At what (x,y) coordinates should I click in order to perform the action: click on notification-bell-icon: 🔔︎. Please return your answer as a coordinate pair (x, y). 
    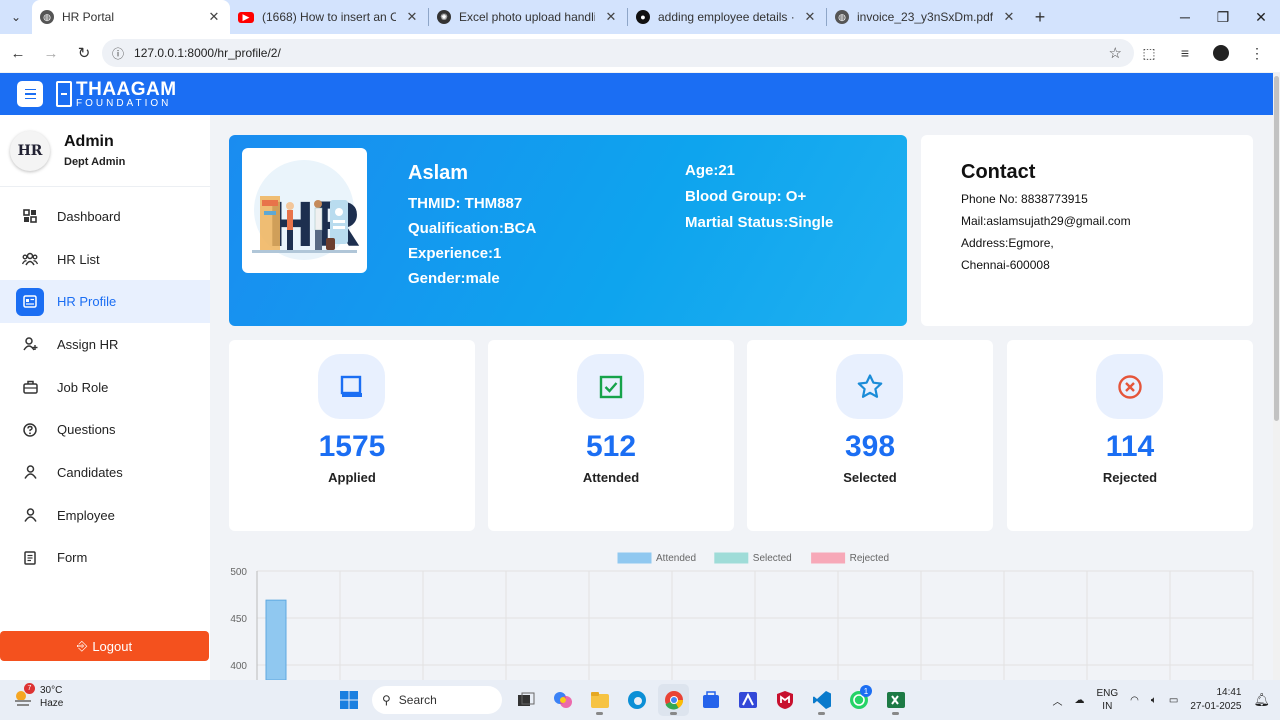
    Looking at the image, I should click on (1261, 700).